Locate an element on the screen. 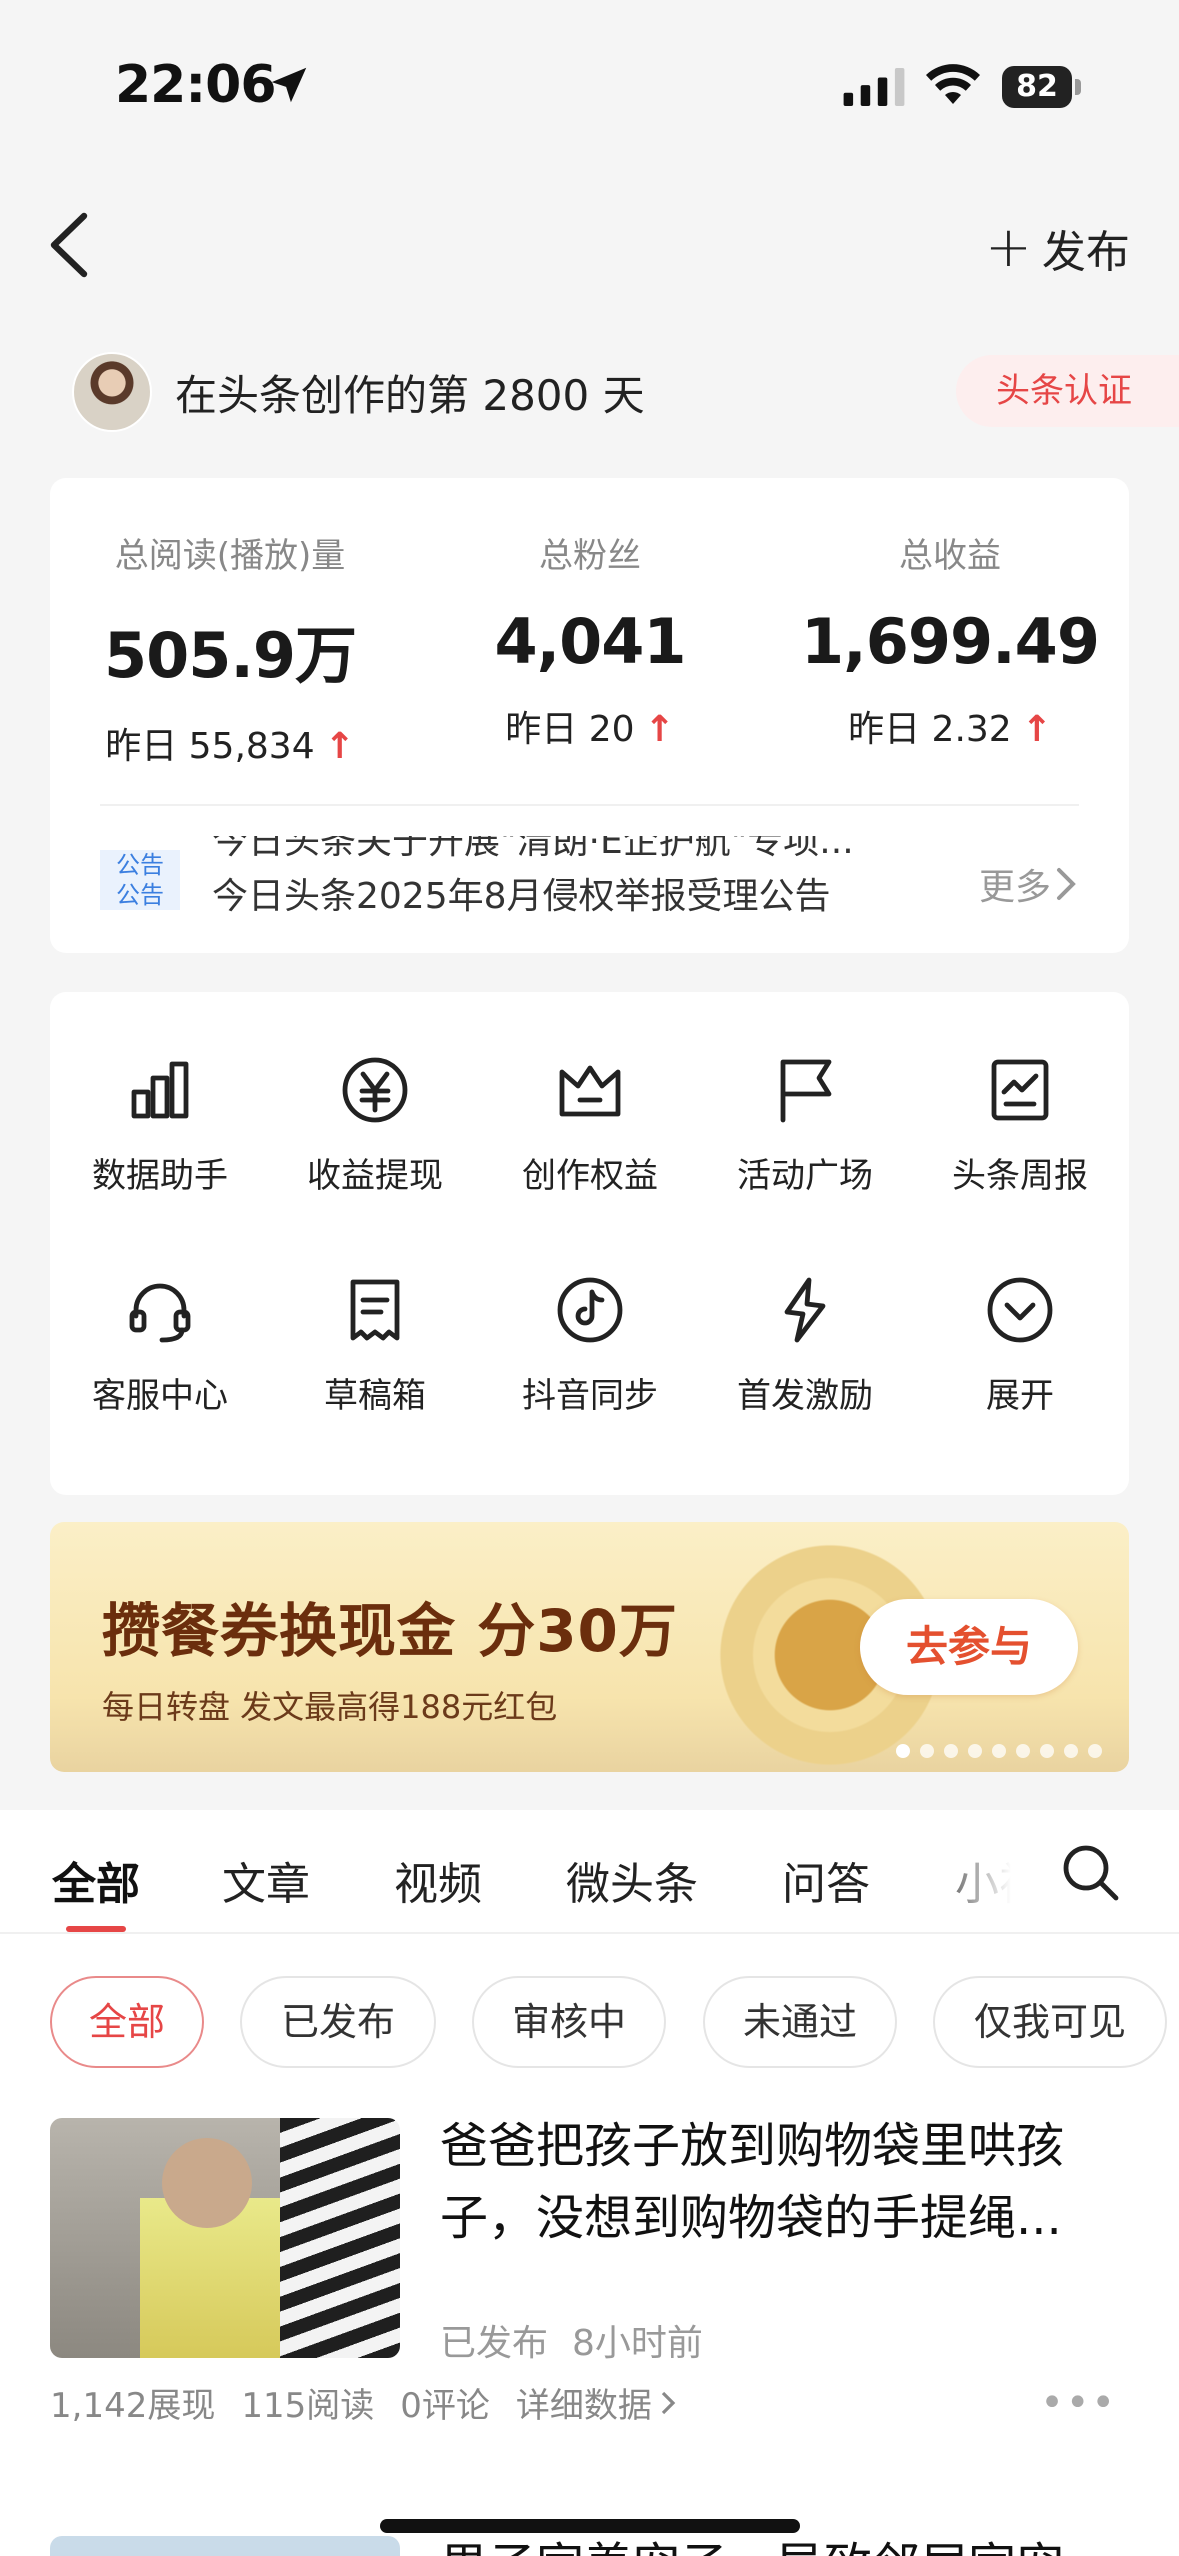 The width and height of the screenshot is (1179, 2556). yuan-coin-icon is located at coordinates (375, 1090).